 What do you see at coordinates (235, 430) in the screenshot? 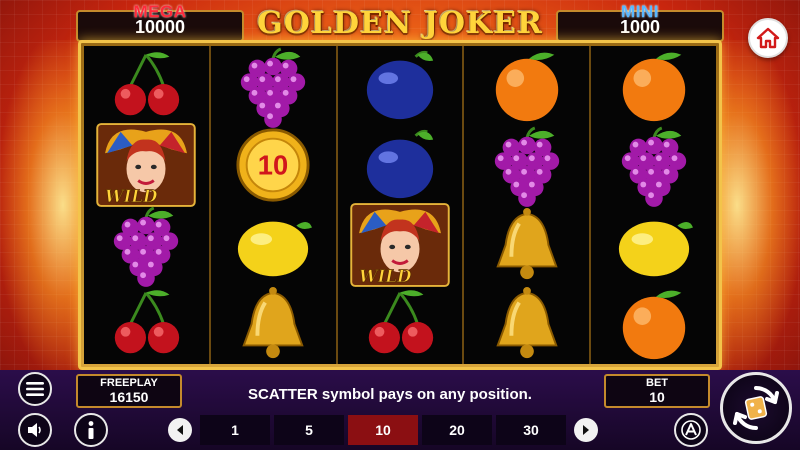
I see `lines-option-1: 1` at bounding box center [235, 430].